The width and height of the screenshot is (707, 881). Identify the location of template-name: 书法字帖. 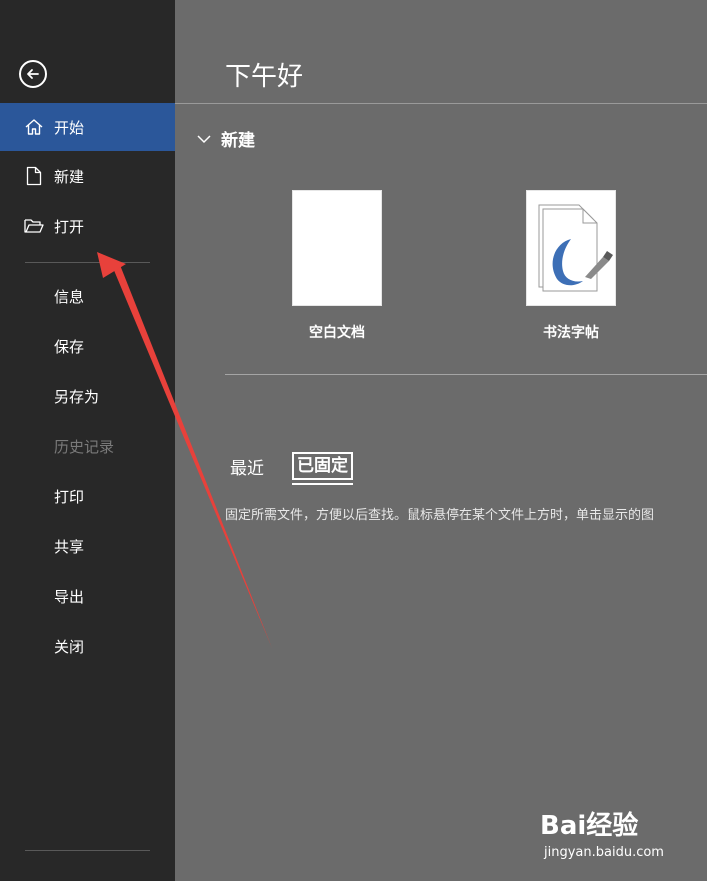
(571, 333).